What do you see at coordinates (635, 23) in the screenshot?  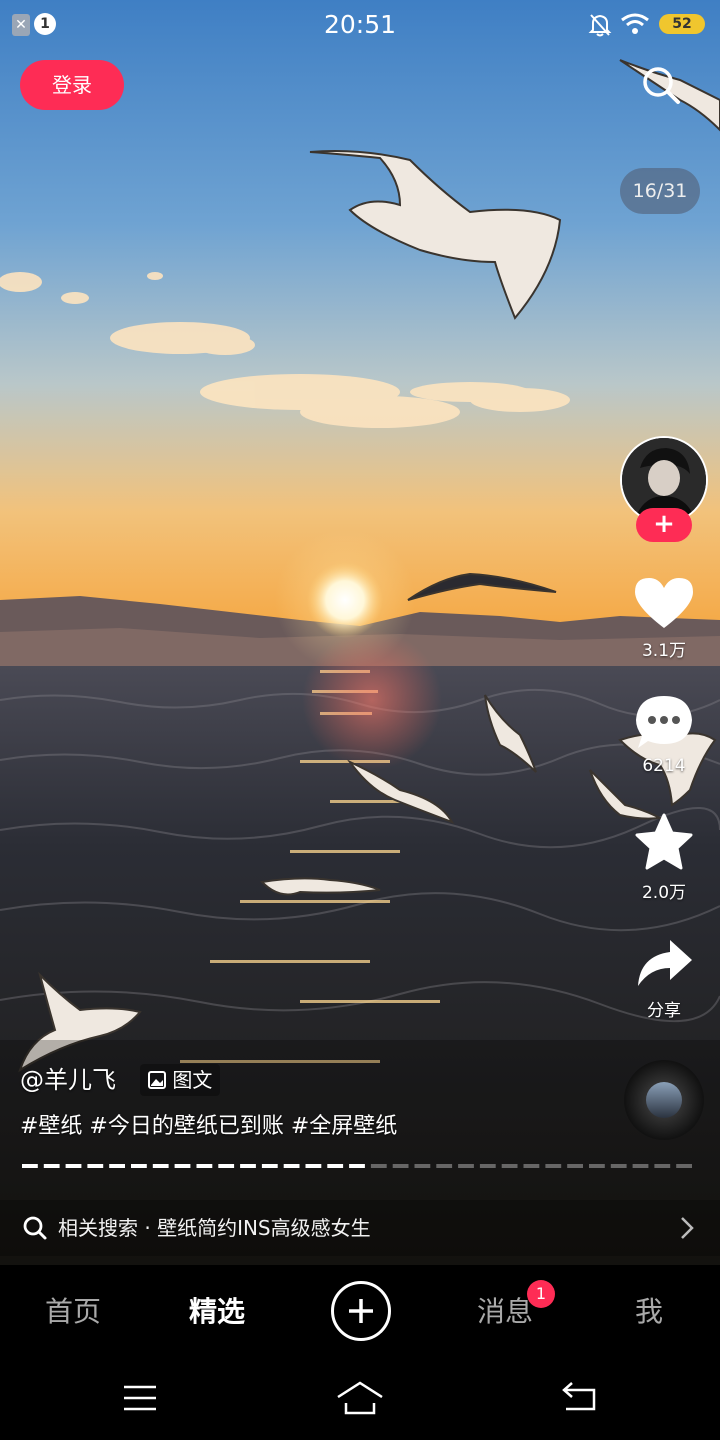 I see `wifi-icon` at bounding box center [635, 23].